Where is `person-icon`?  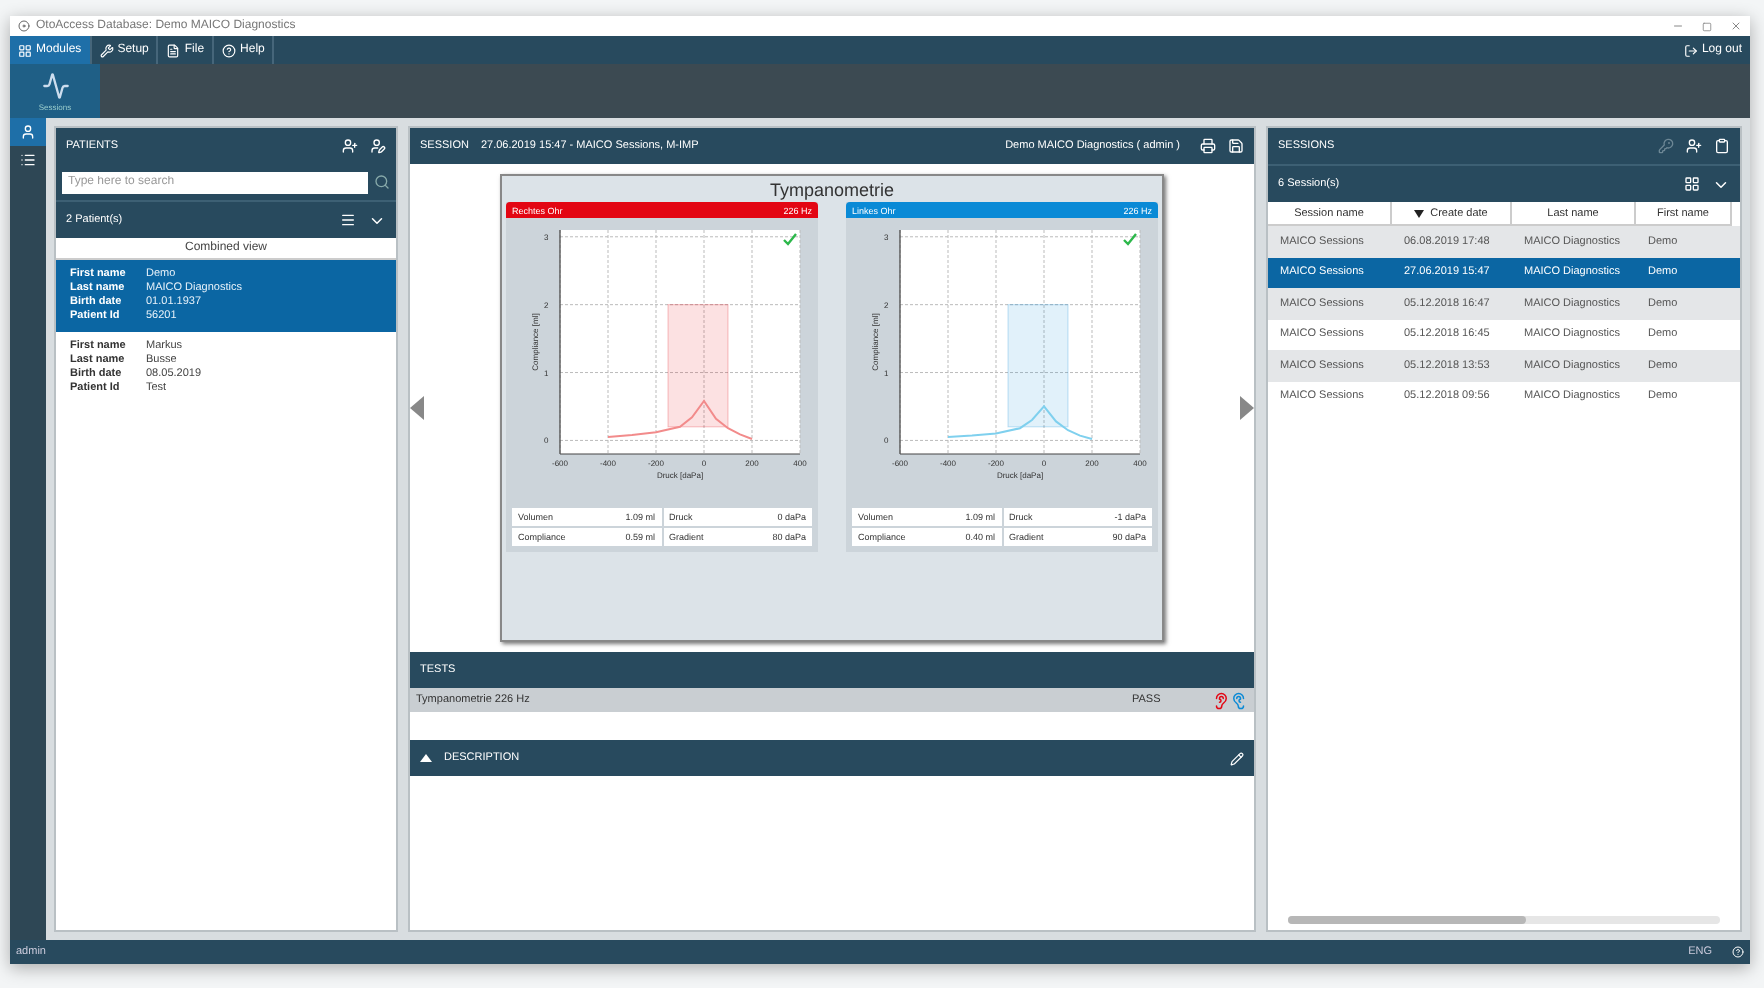
person-icon is located at coordinates (28, 132).